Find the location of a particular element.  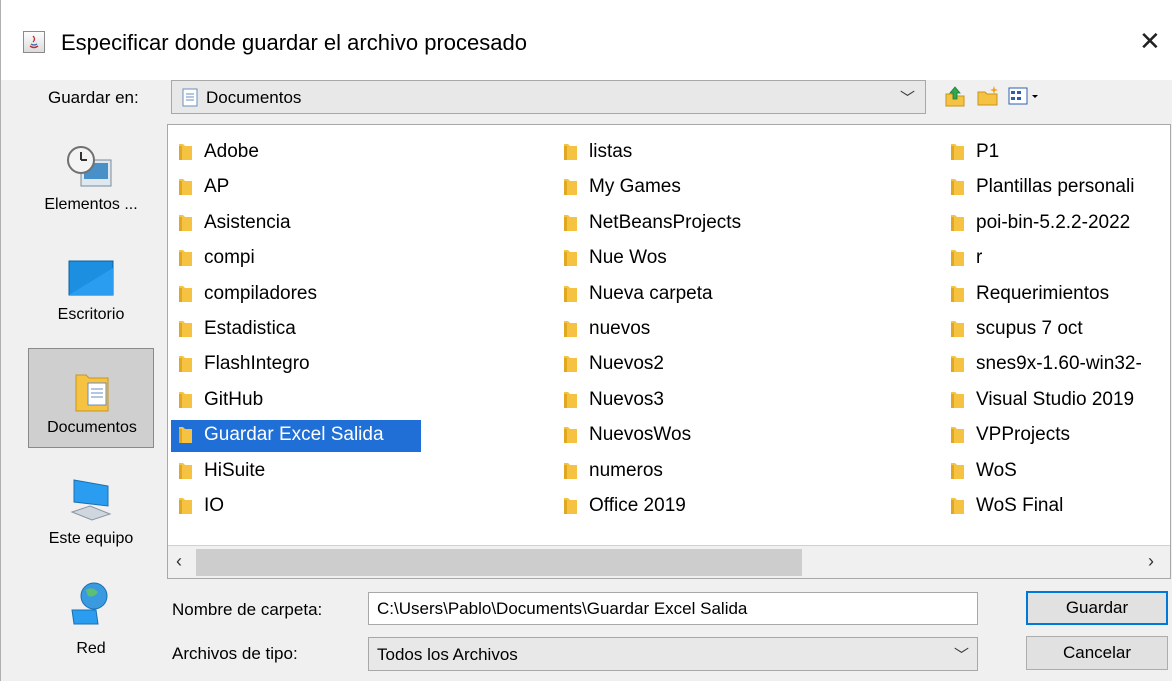

folder-name-label: Nombre de carpeta: is located at coordinates (247, 610).